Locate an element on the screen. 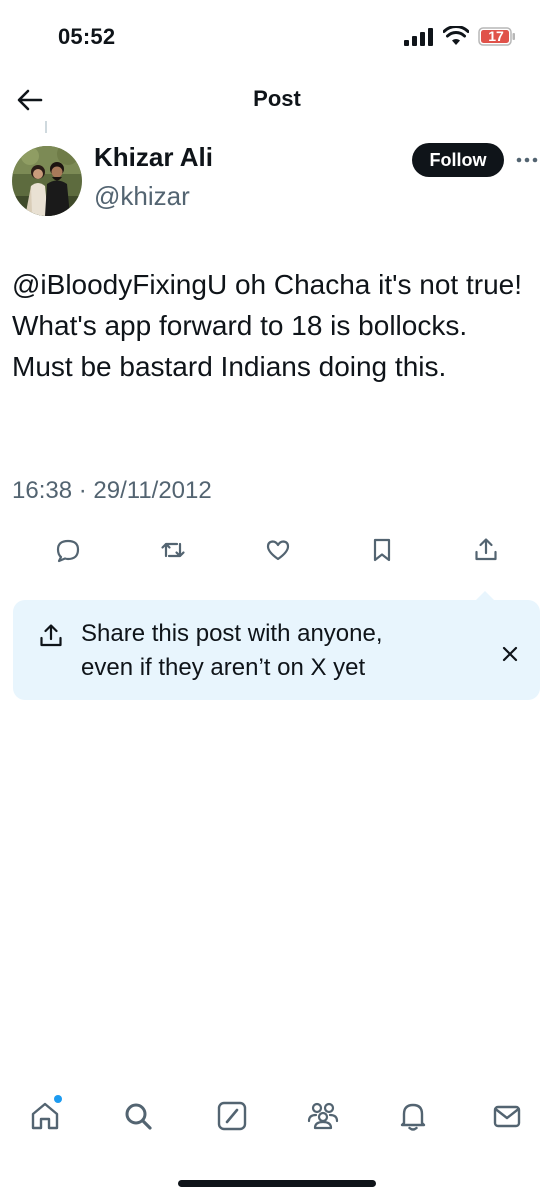 This screenshot has width=554, height=1200. heart-icon is located at coordinates (278, 550).